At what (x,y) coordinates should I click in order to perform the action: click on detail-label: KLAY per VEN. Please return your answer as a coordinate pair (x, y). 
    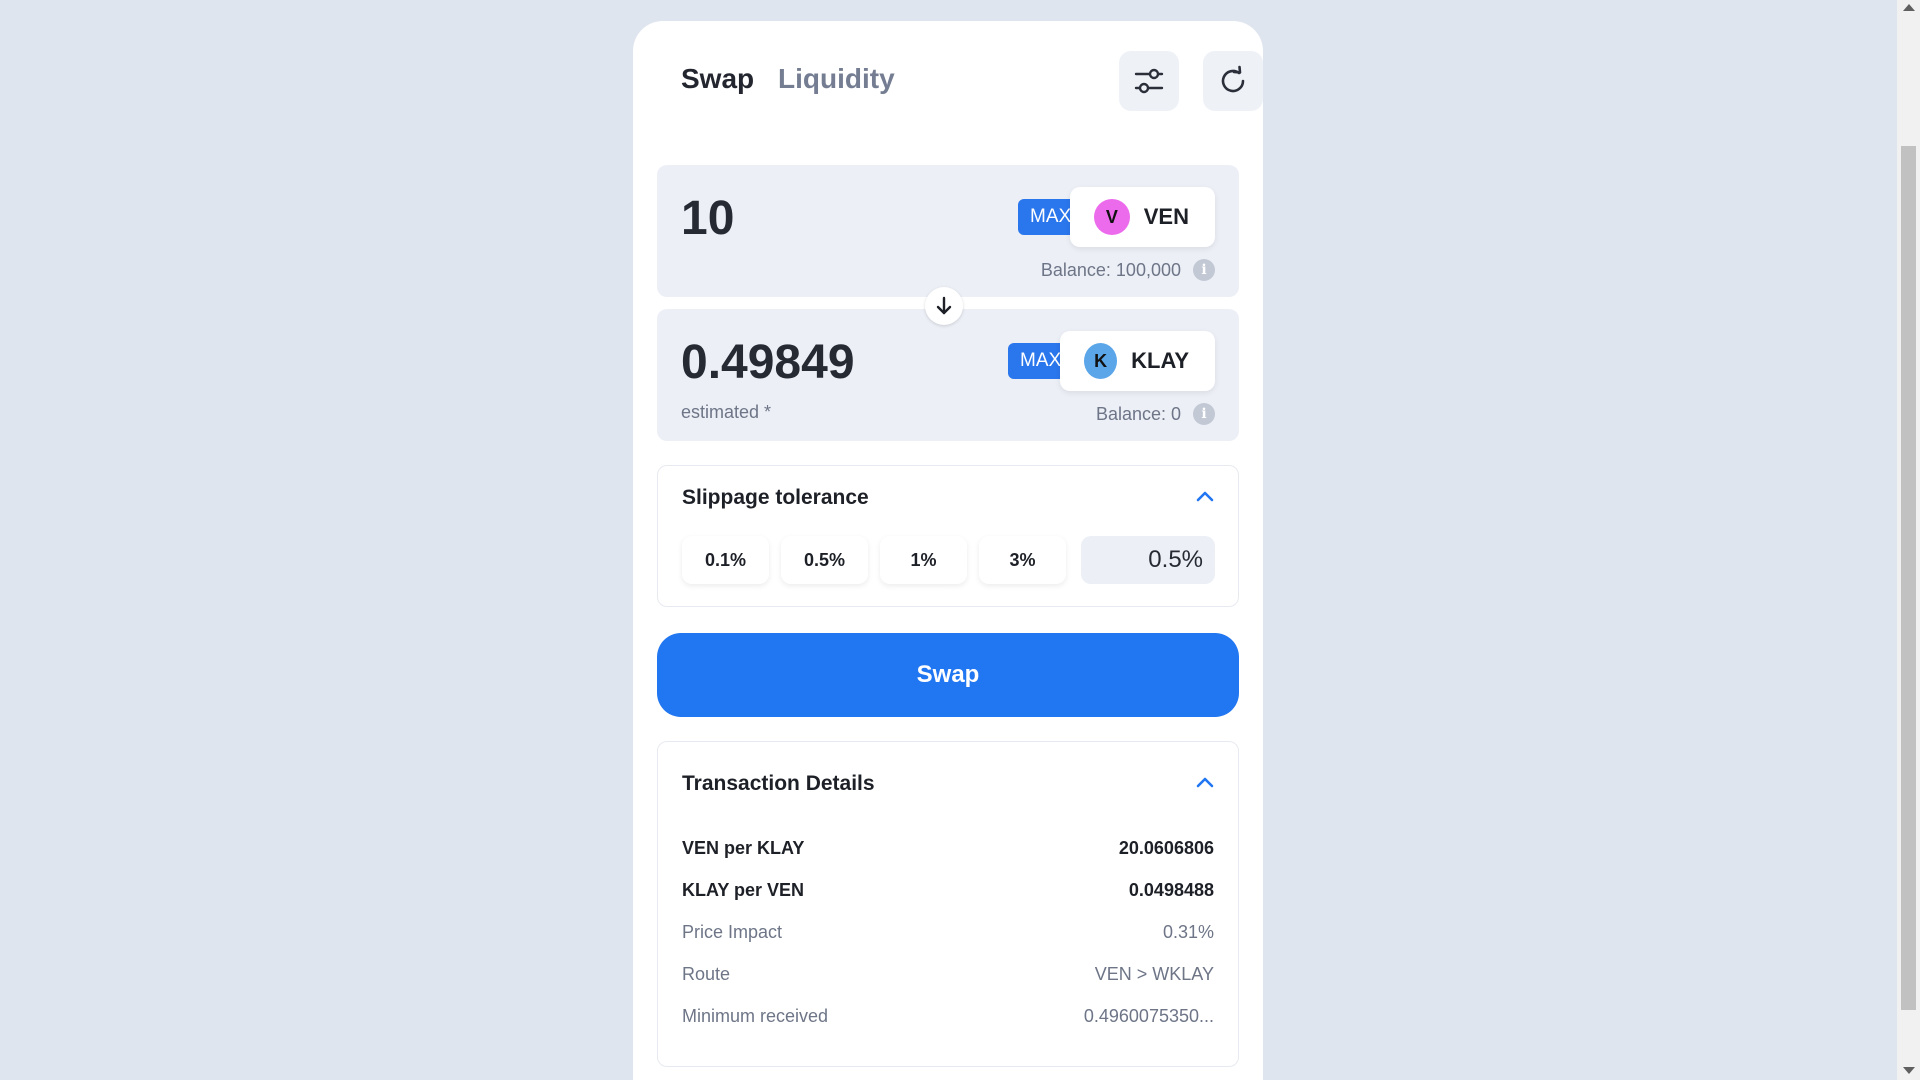
    Looking at the image, I should click on (743, 889).